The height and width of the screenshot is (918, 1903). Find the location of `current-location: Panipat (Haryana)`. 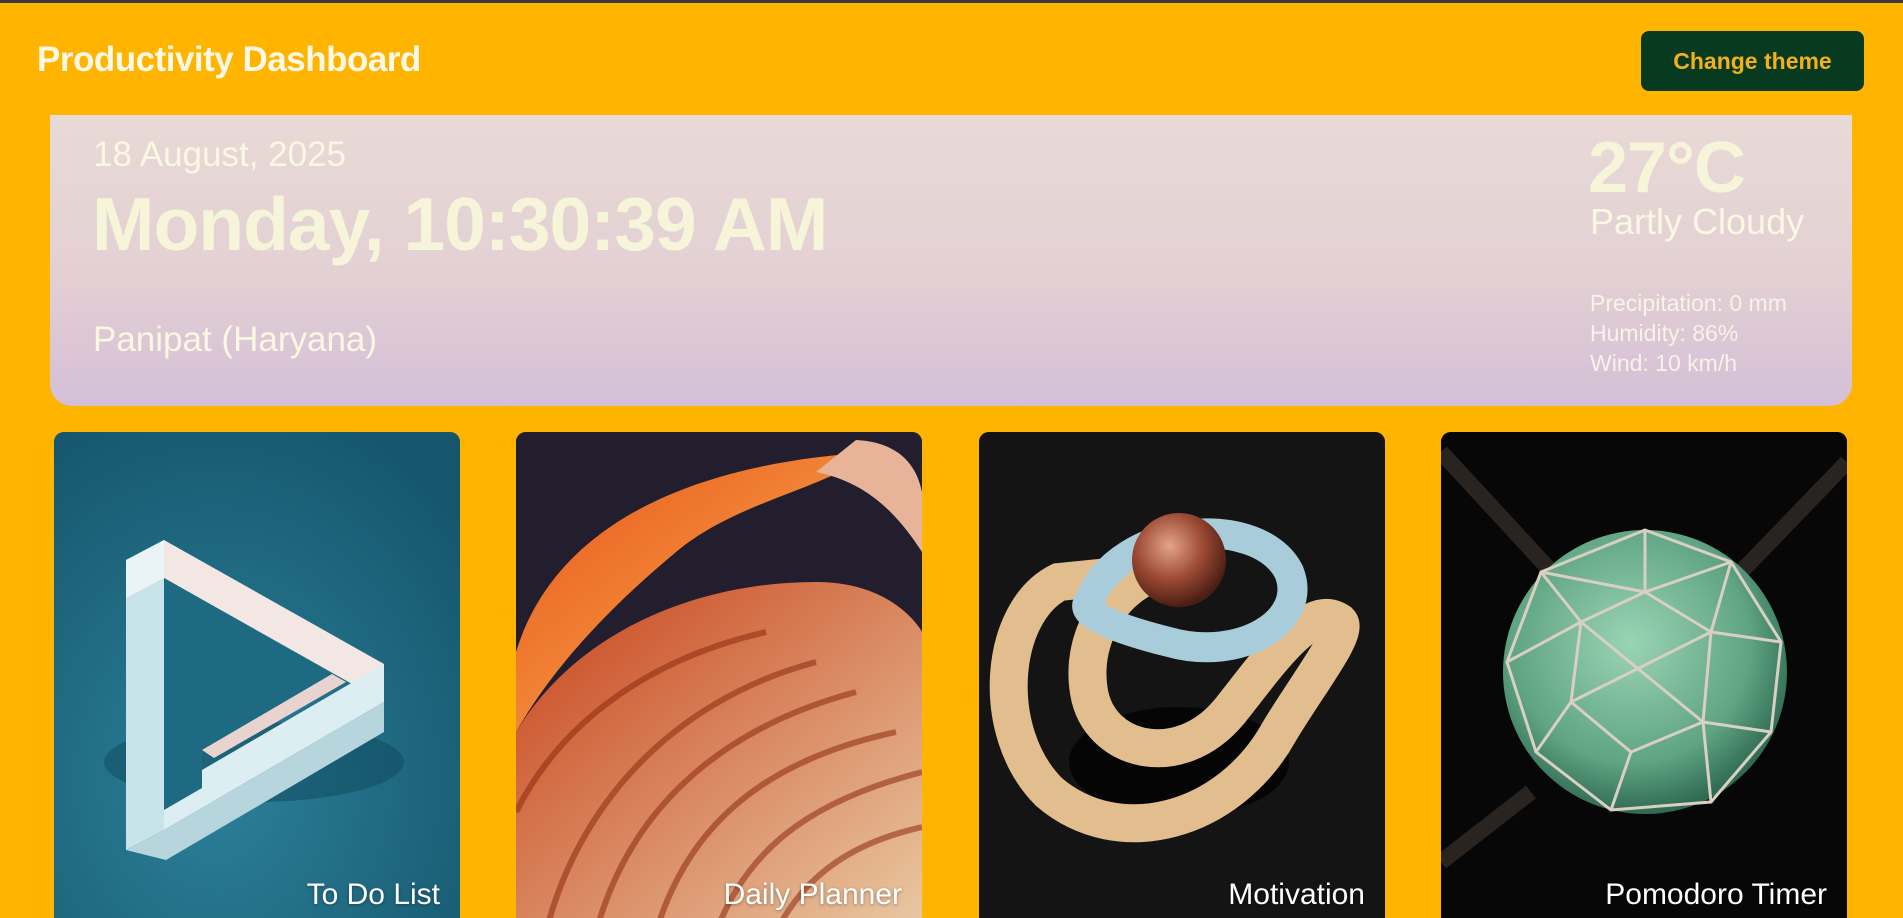

current-location: Panipat (Haryana) is located at coordinates (235, 339).